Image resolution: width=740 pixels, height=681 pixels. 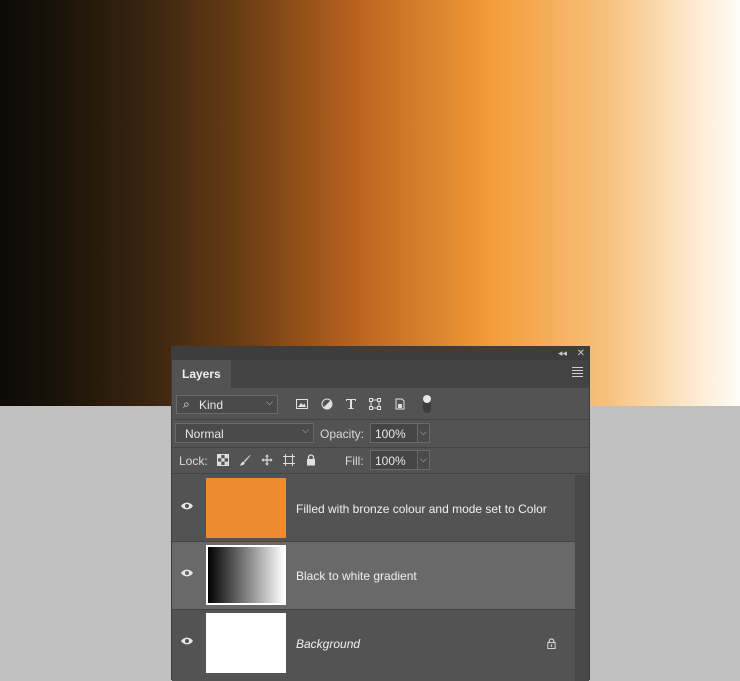 What do you see at coordinates (581, 353) in the screenshot?
I see `close-icon: ✕` at bounding box center [581, 353].